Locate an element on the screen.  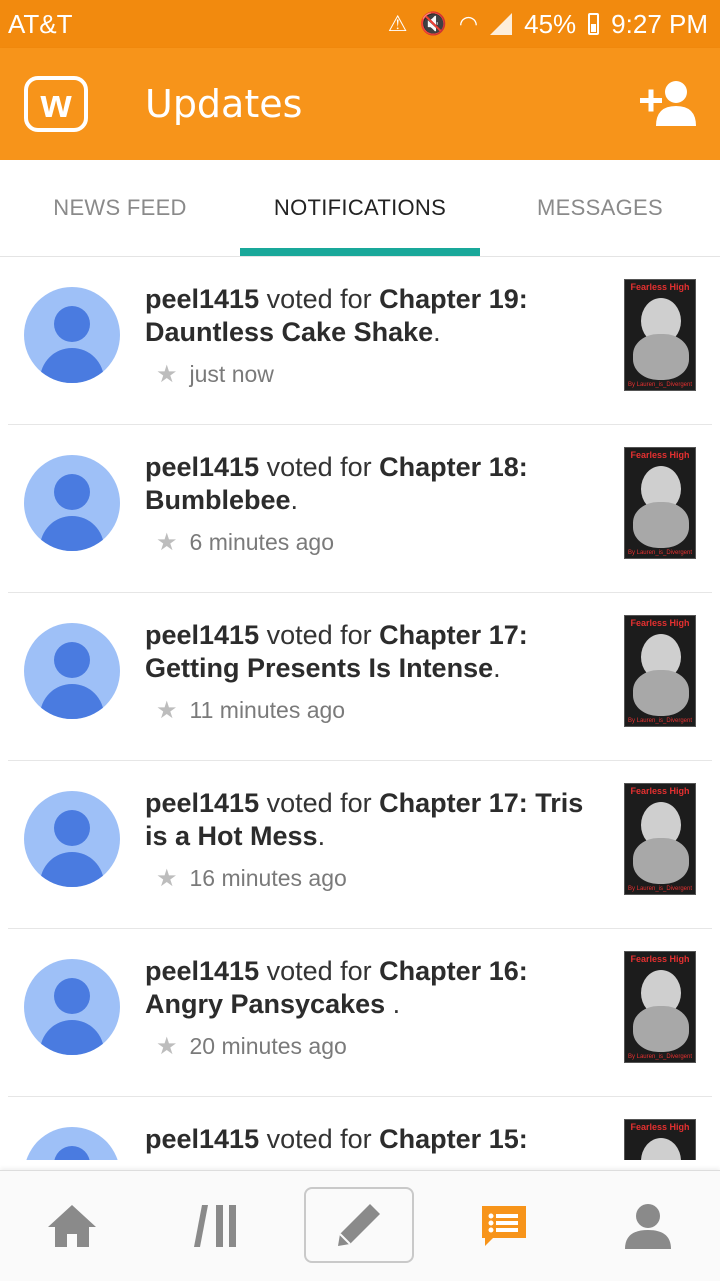
wifi-icon: ◠ is located at coordinates (468, 23).